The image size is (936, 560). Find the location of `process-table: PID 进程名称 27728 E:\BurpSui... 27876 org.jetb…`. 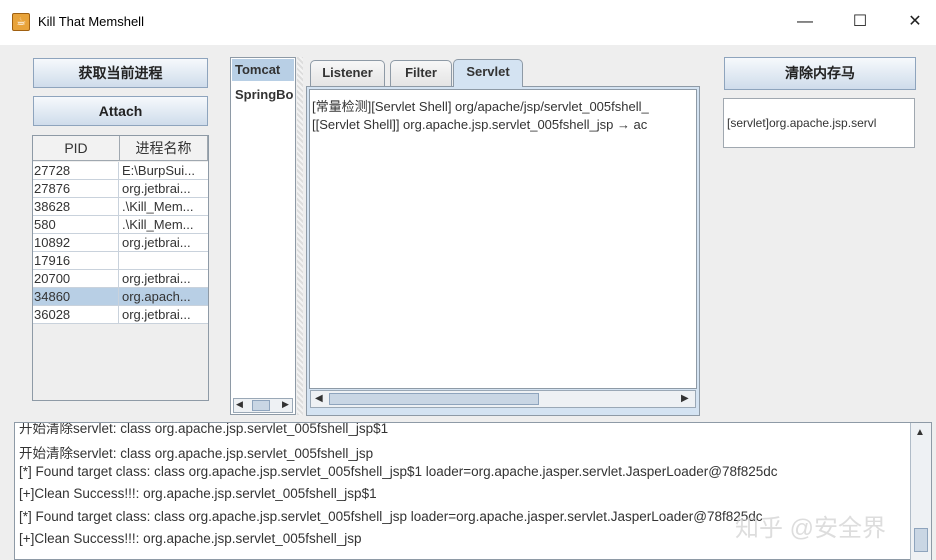

process-table: PID 进程名称 27728 E:\BurpSui... 27876 org.jetb… is located at coordinates (120, 268).